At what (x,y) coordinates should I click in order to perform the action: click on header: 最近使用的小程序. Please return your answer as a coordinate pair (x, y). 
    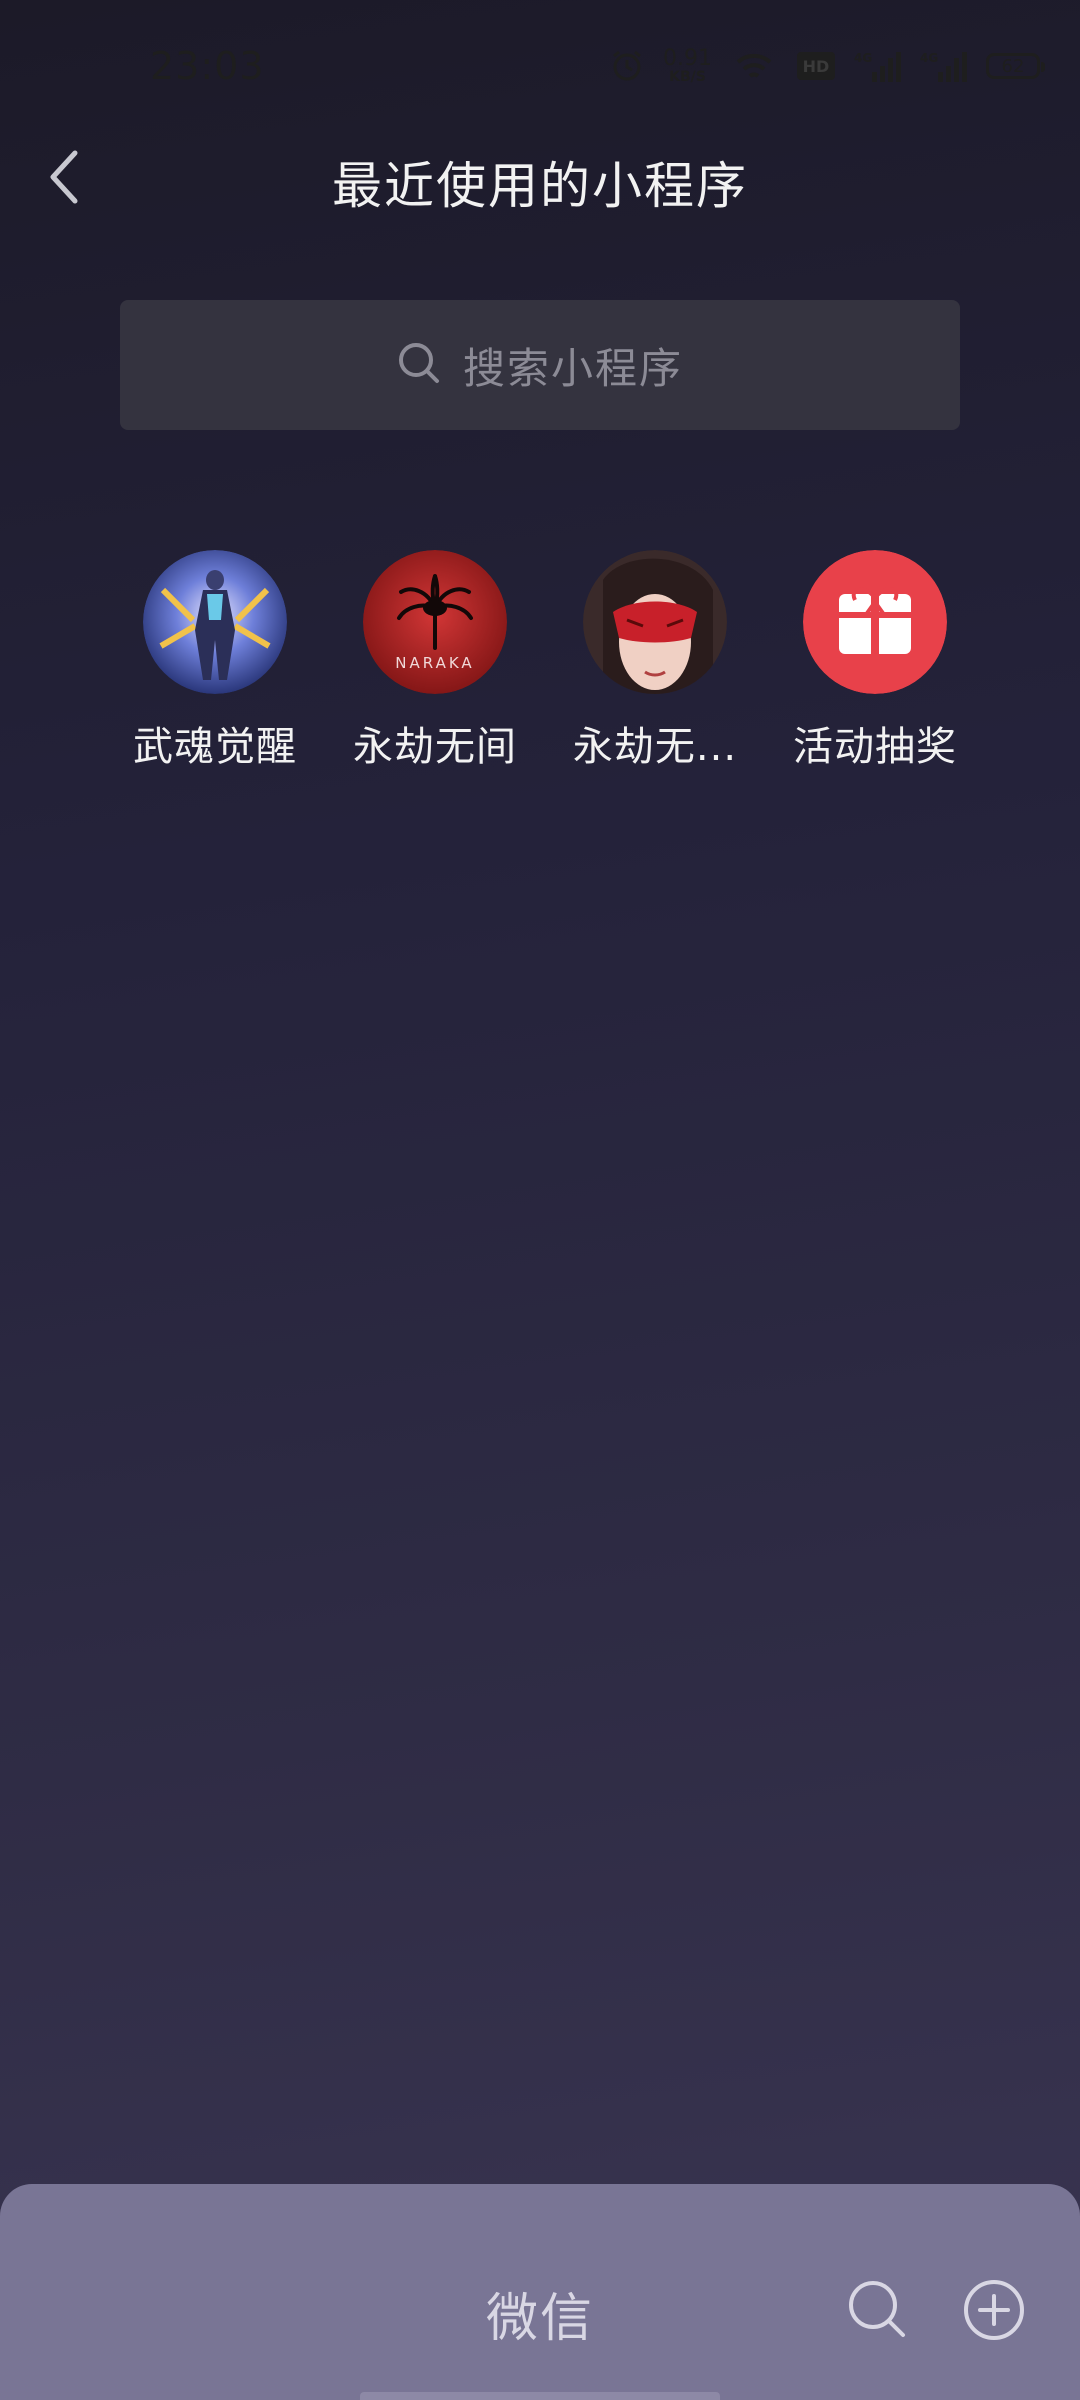
    Looking at the image, I should click on (540, 179).